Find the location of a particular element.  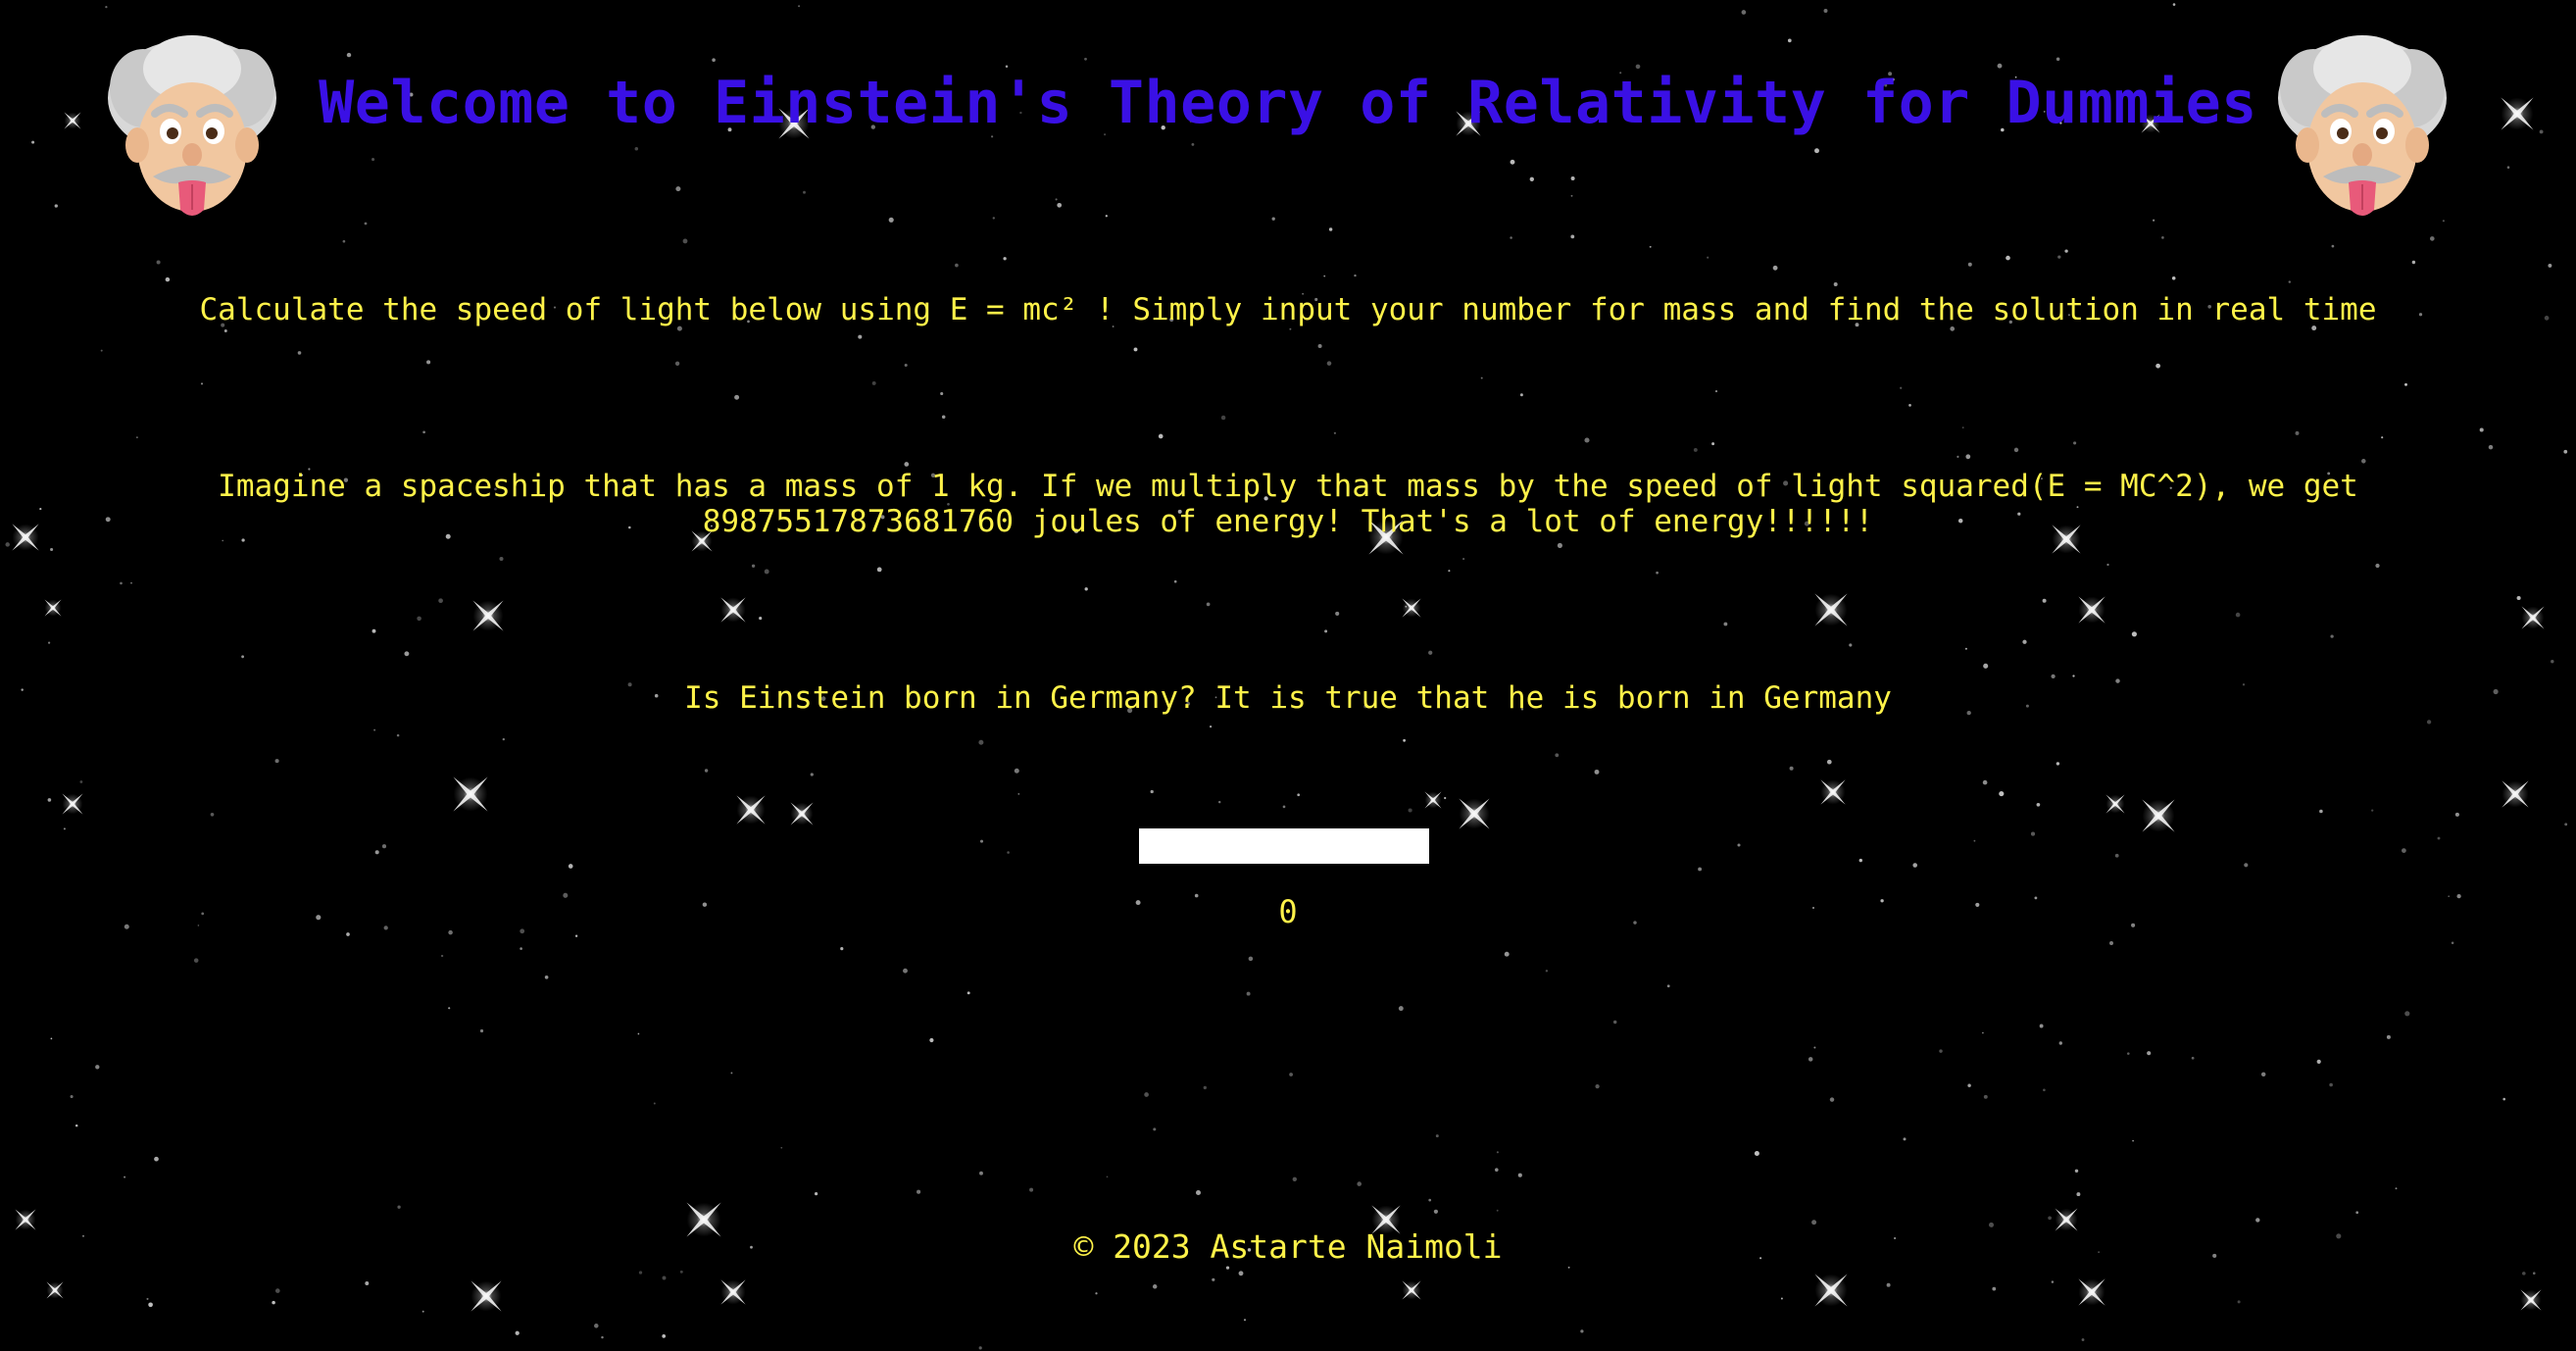

energy-result: 0 is located at coordinates (1288, 912).